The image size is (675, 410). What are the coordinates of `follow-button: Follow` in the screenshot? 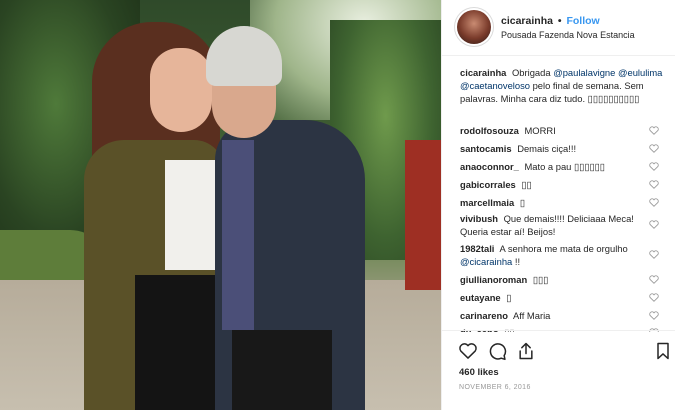 It's located at (582, 21).